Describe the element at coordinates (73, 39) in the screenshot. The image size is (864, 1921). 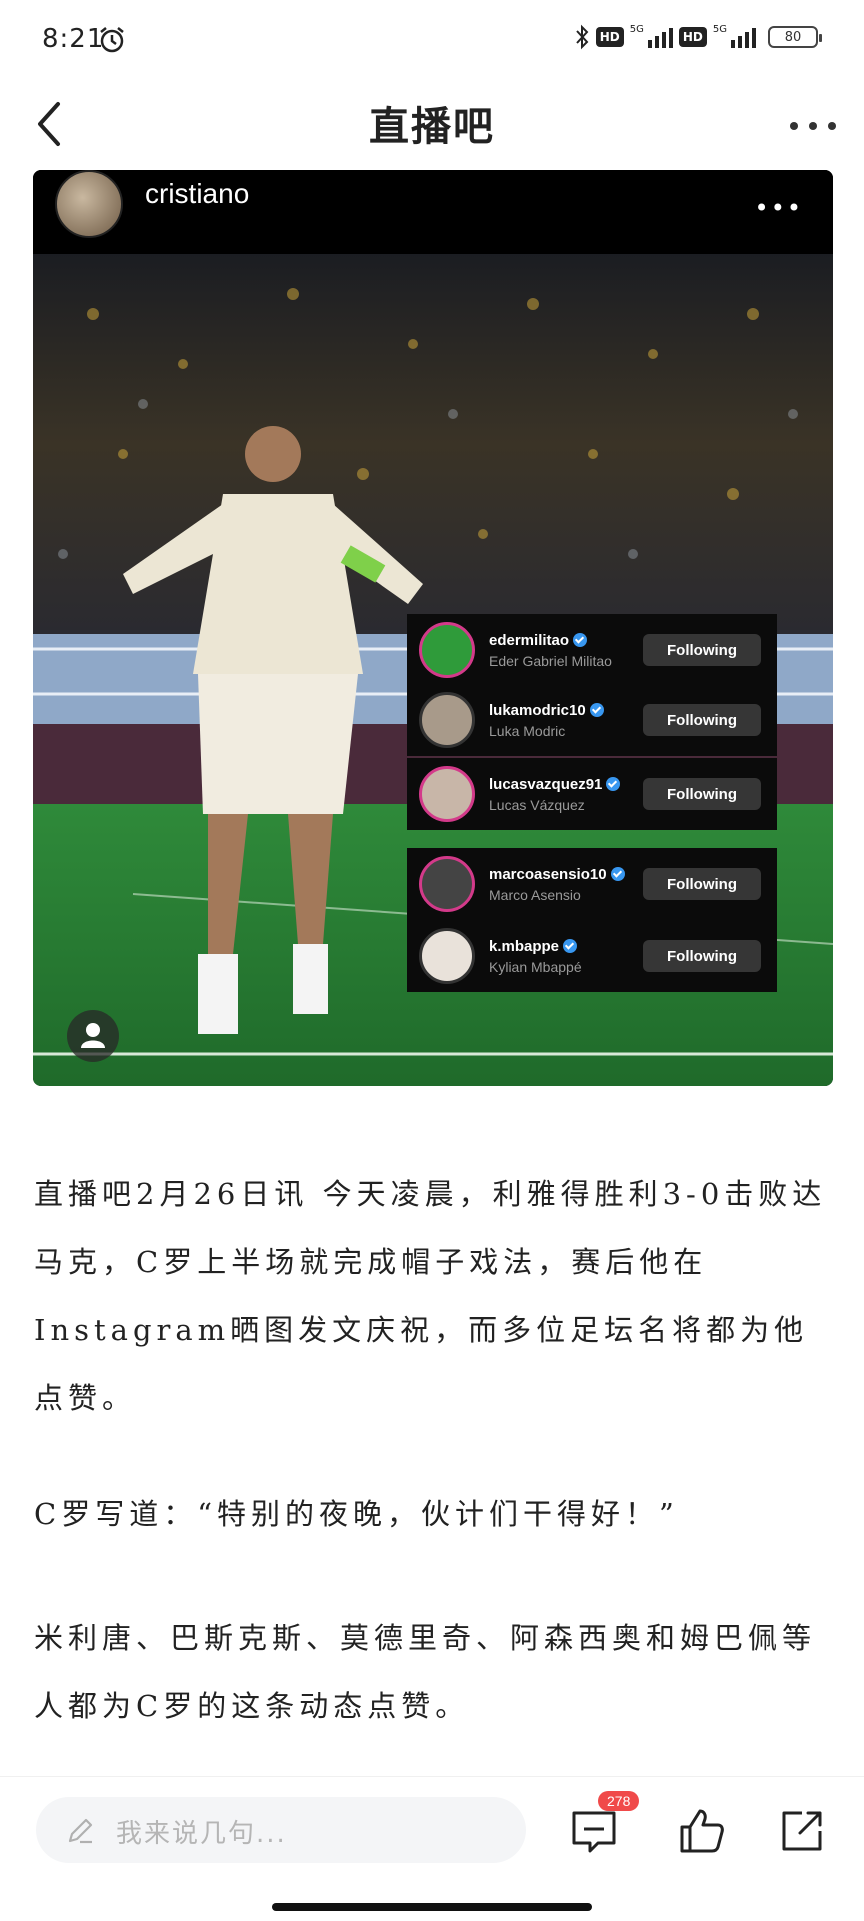
I see `status-time: 8:21` at that location.